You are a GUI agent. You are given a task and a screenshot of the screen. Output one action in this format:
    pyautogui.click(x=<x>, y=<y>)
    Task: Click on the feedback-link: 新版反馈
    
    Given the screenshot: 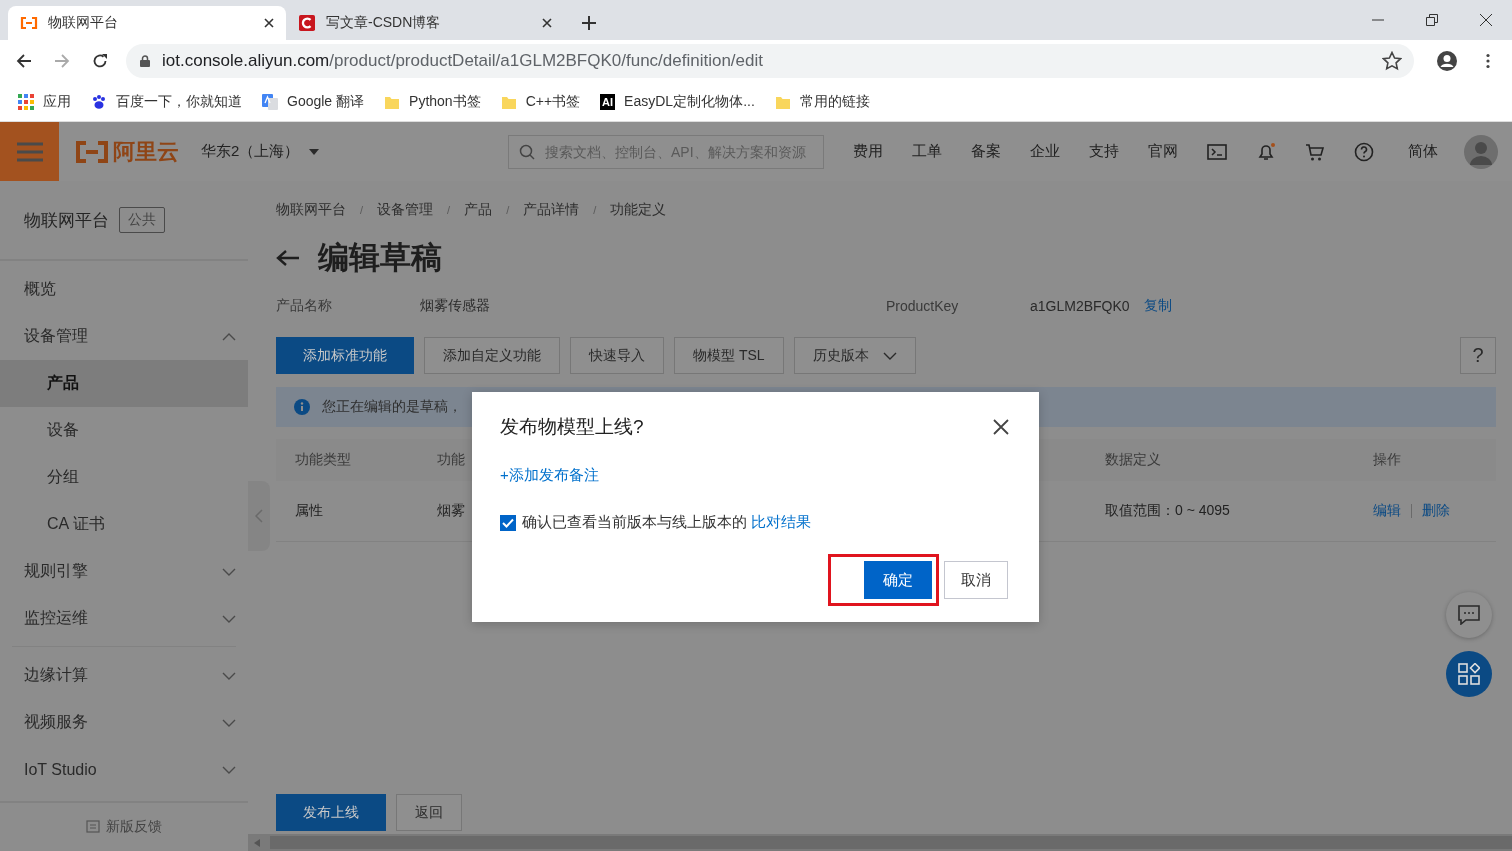 What is the action you would take?
    pyautogui.click(x=124, y=826)
    